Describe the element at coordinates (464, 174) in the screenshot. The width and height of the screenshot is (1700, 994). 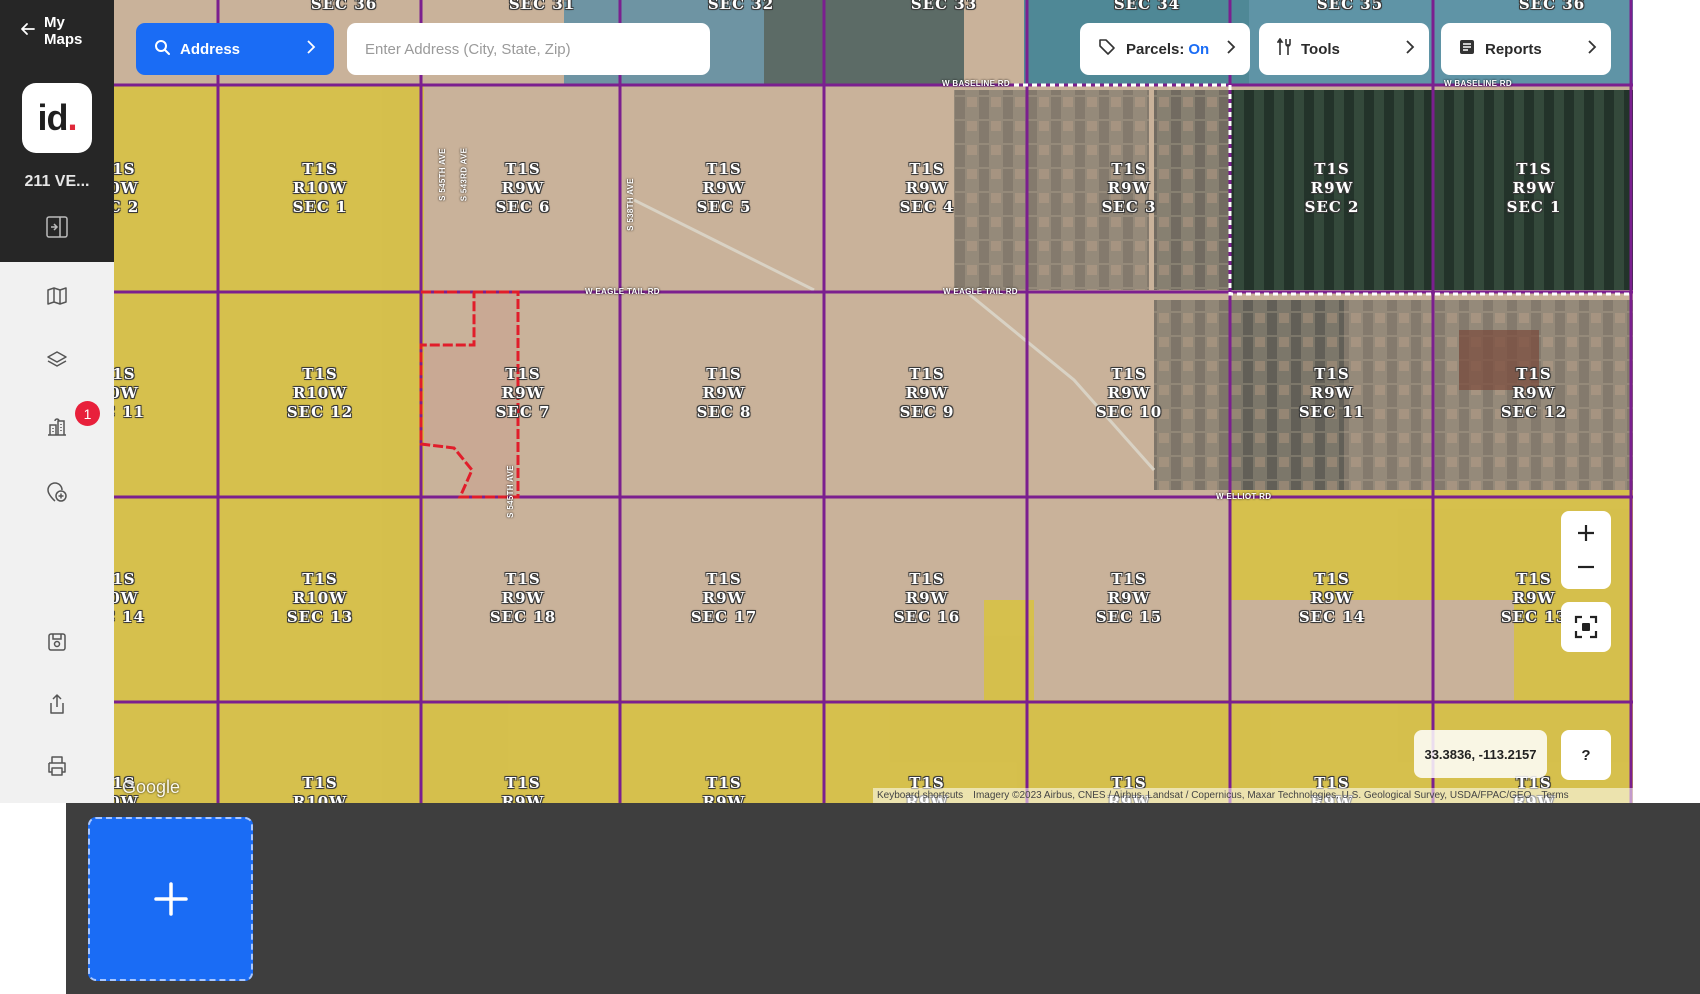
I see `road-label: S 543RD AVE` at that location.